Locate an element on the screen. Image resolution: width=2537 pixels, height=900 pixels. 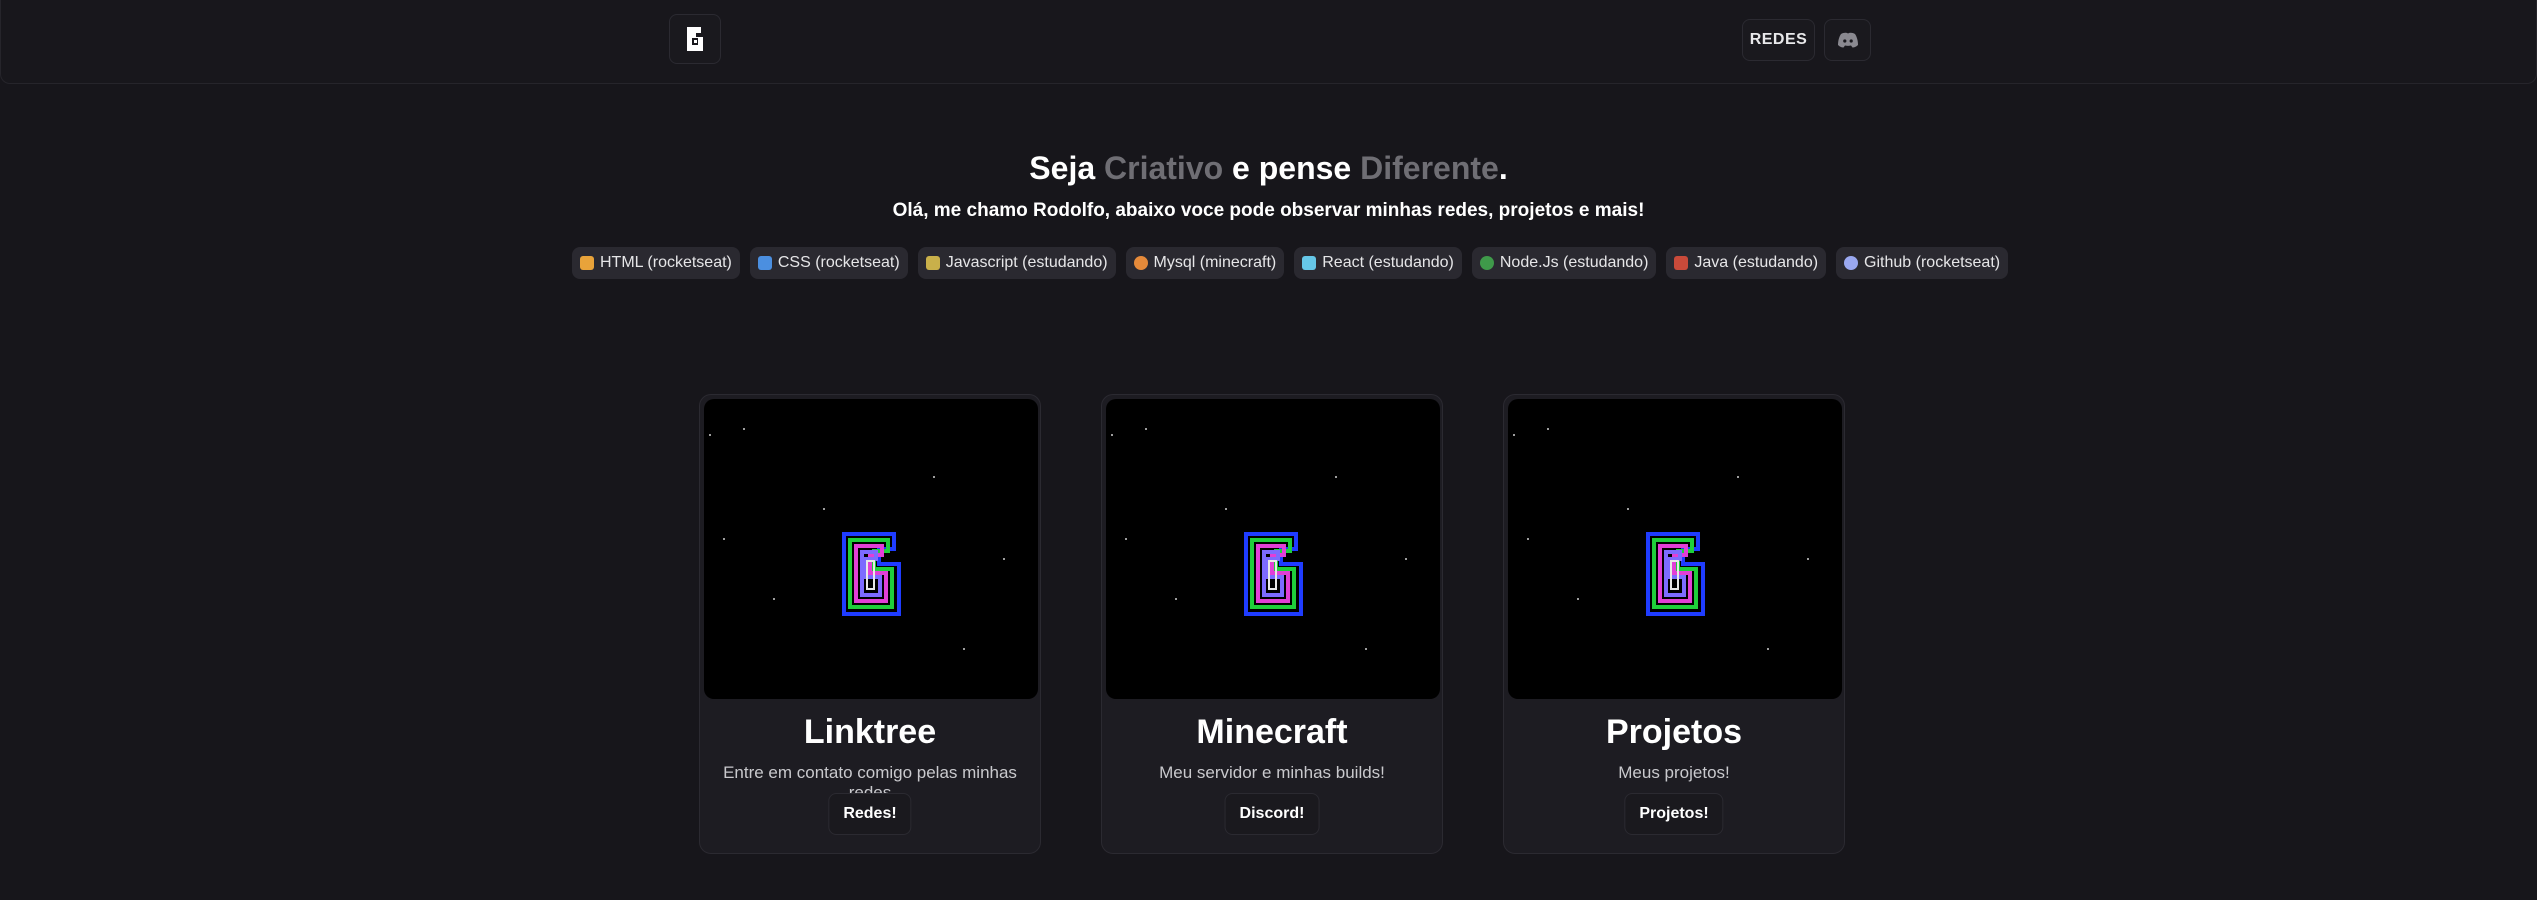
tech-badge-label: React (estudando) is located at coordinates (1388, 262).